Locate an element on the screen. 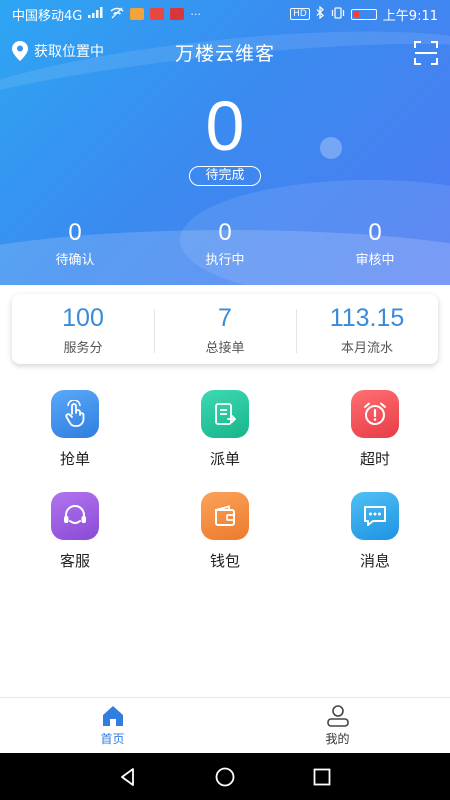 This screenshot has width=450, height=800. summary-monthly-revenue: 113.15 本月流水 is located at coordinates (367, 329).